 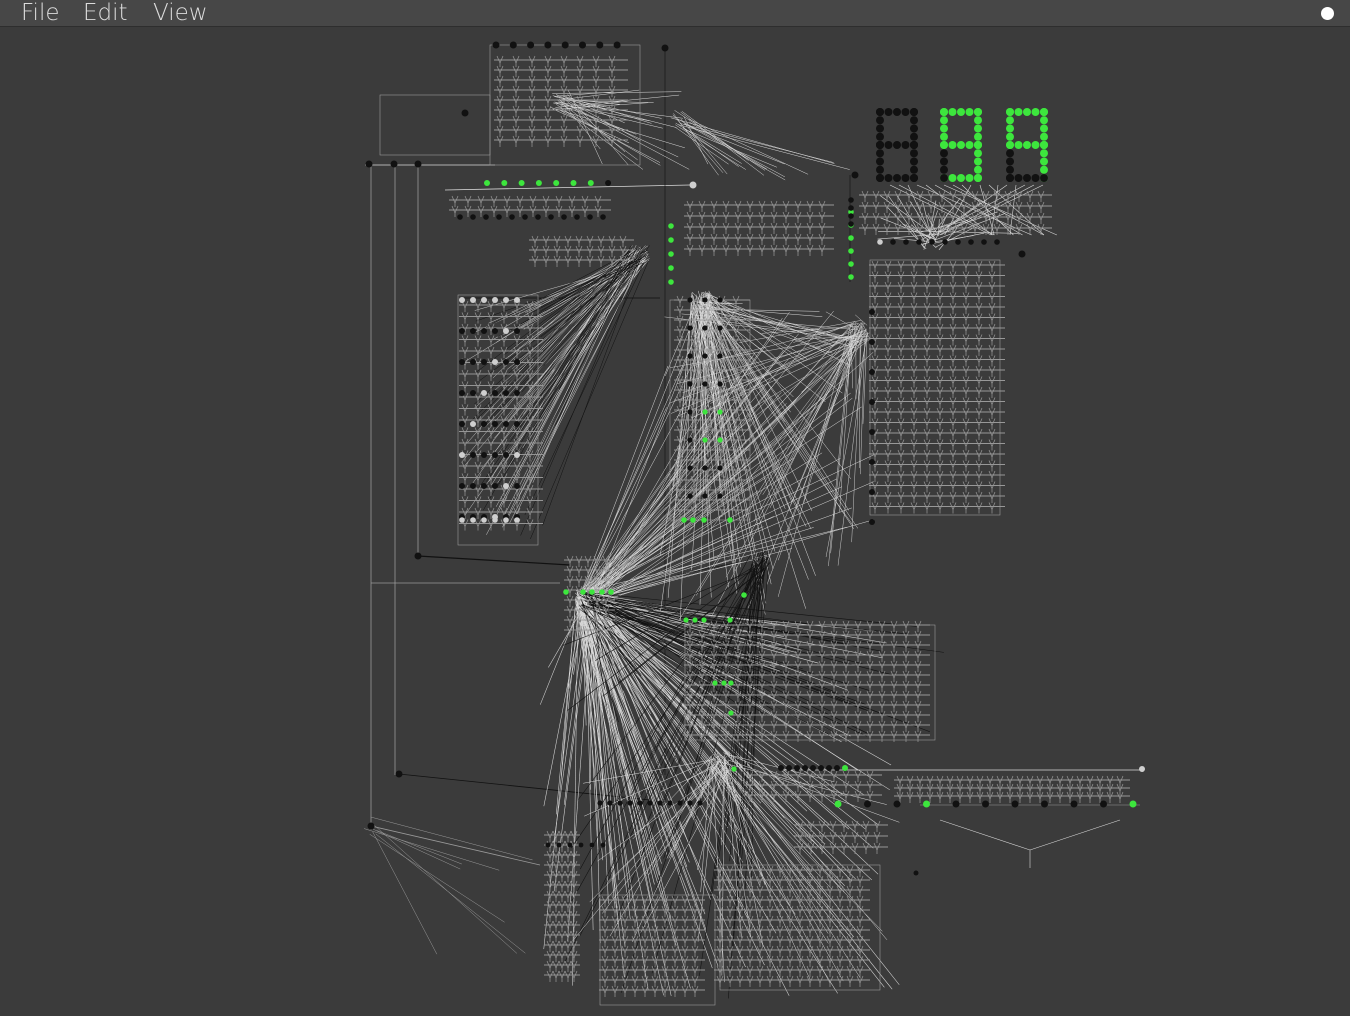 I want to click on menu-file: File, so click(x=40, y=13).